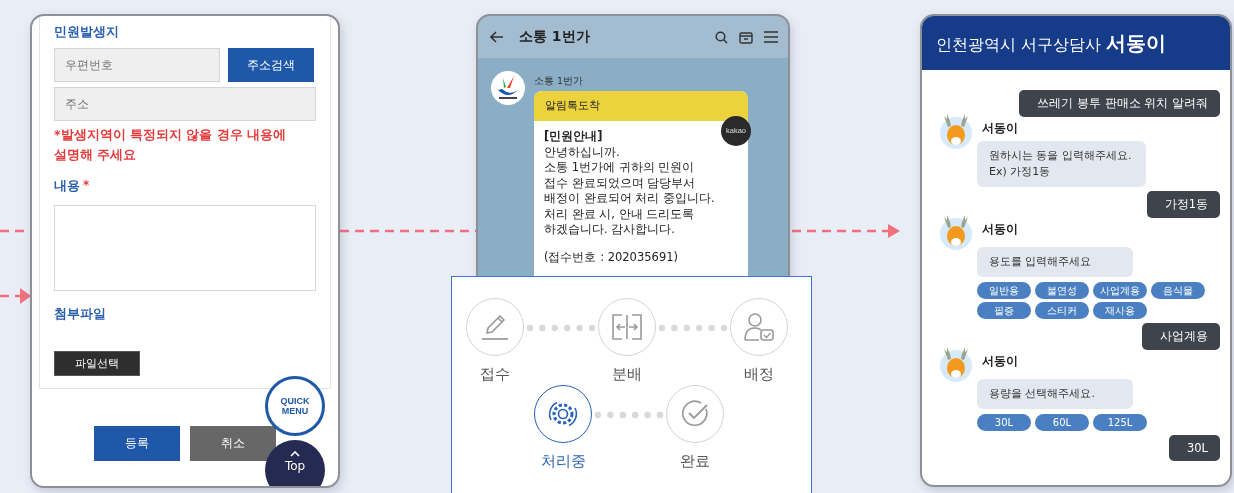 This screenshot has width=1234, height=493. What do you see at coordinates (695, 461) in the screenshot?
I see `step-label: 완료` at bounding box center [695, 461].